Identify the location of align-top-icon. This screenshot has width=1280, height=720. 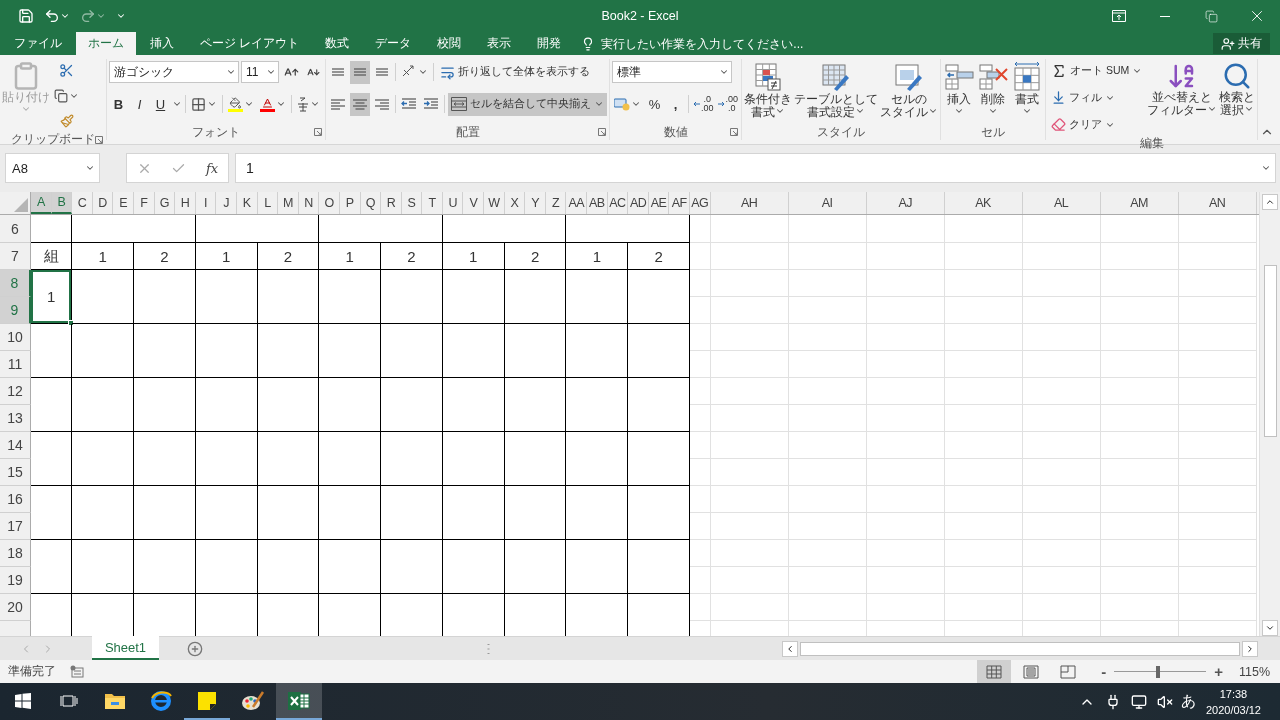
(338, 72).